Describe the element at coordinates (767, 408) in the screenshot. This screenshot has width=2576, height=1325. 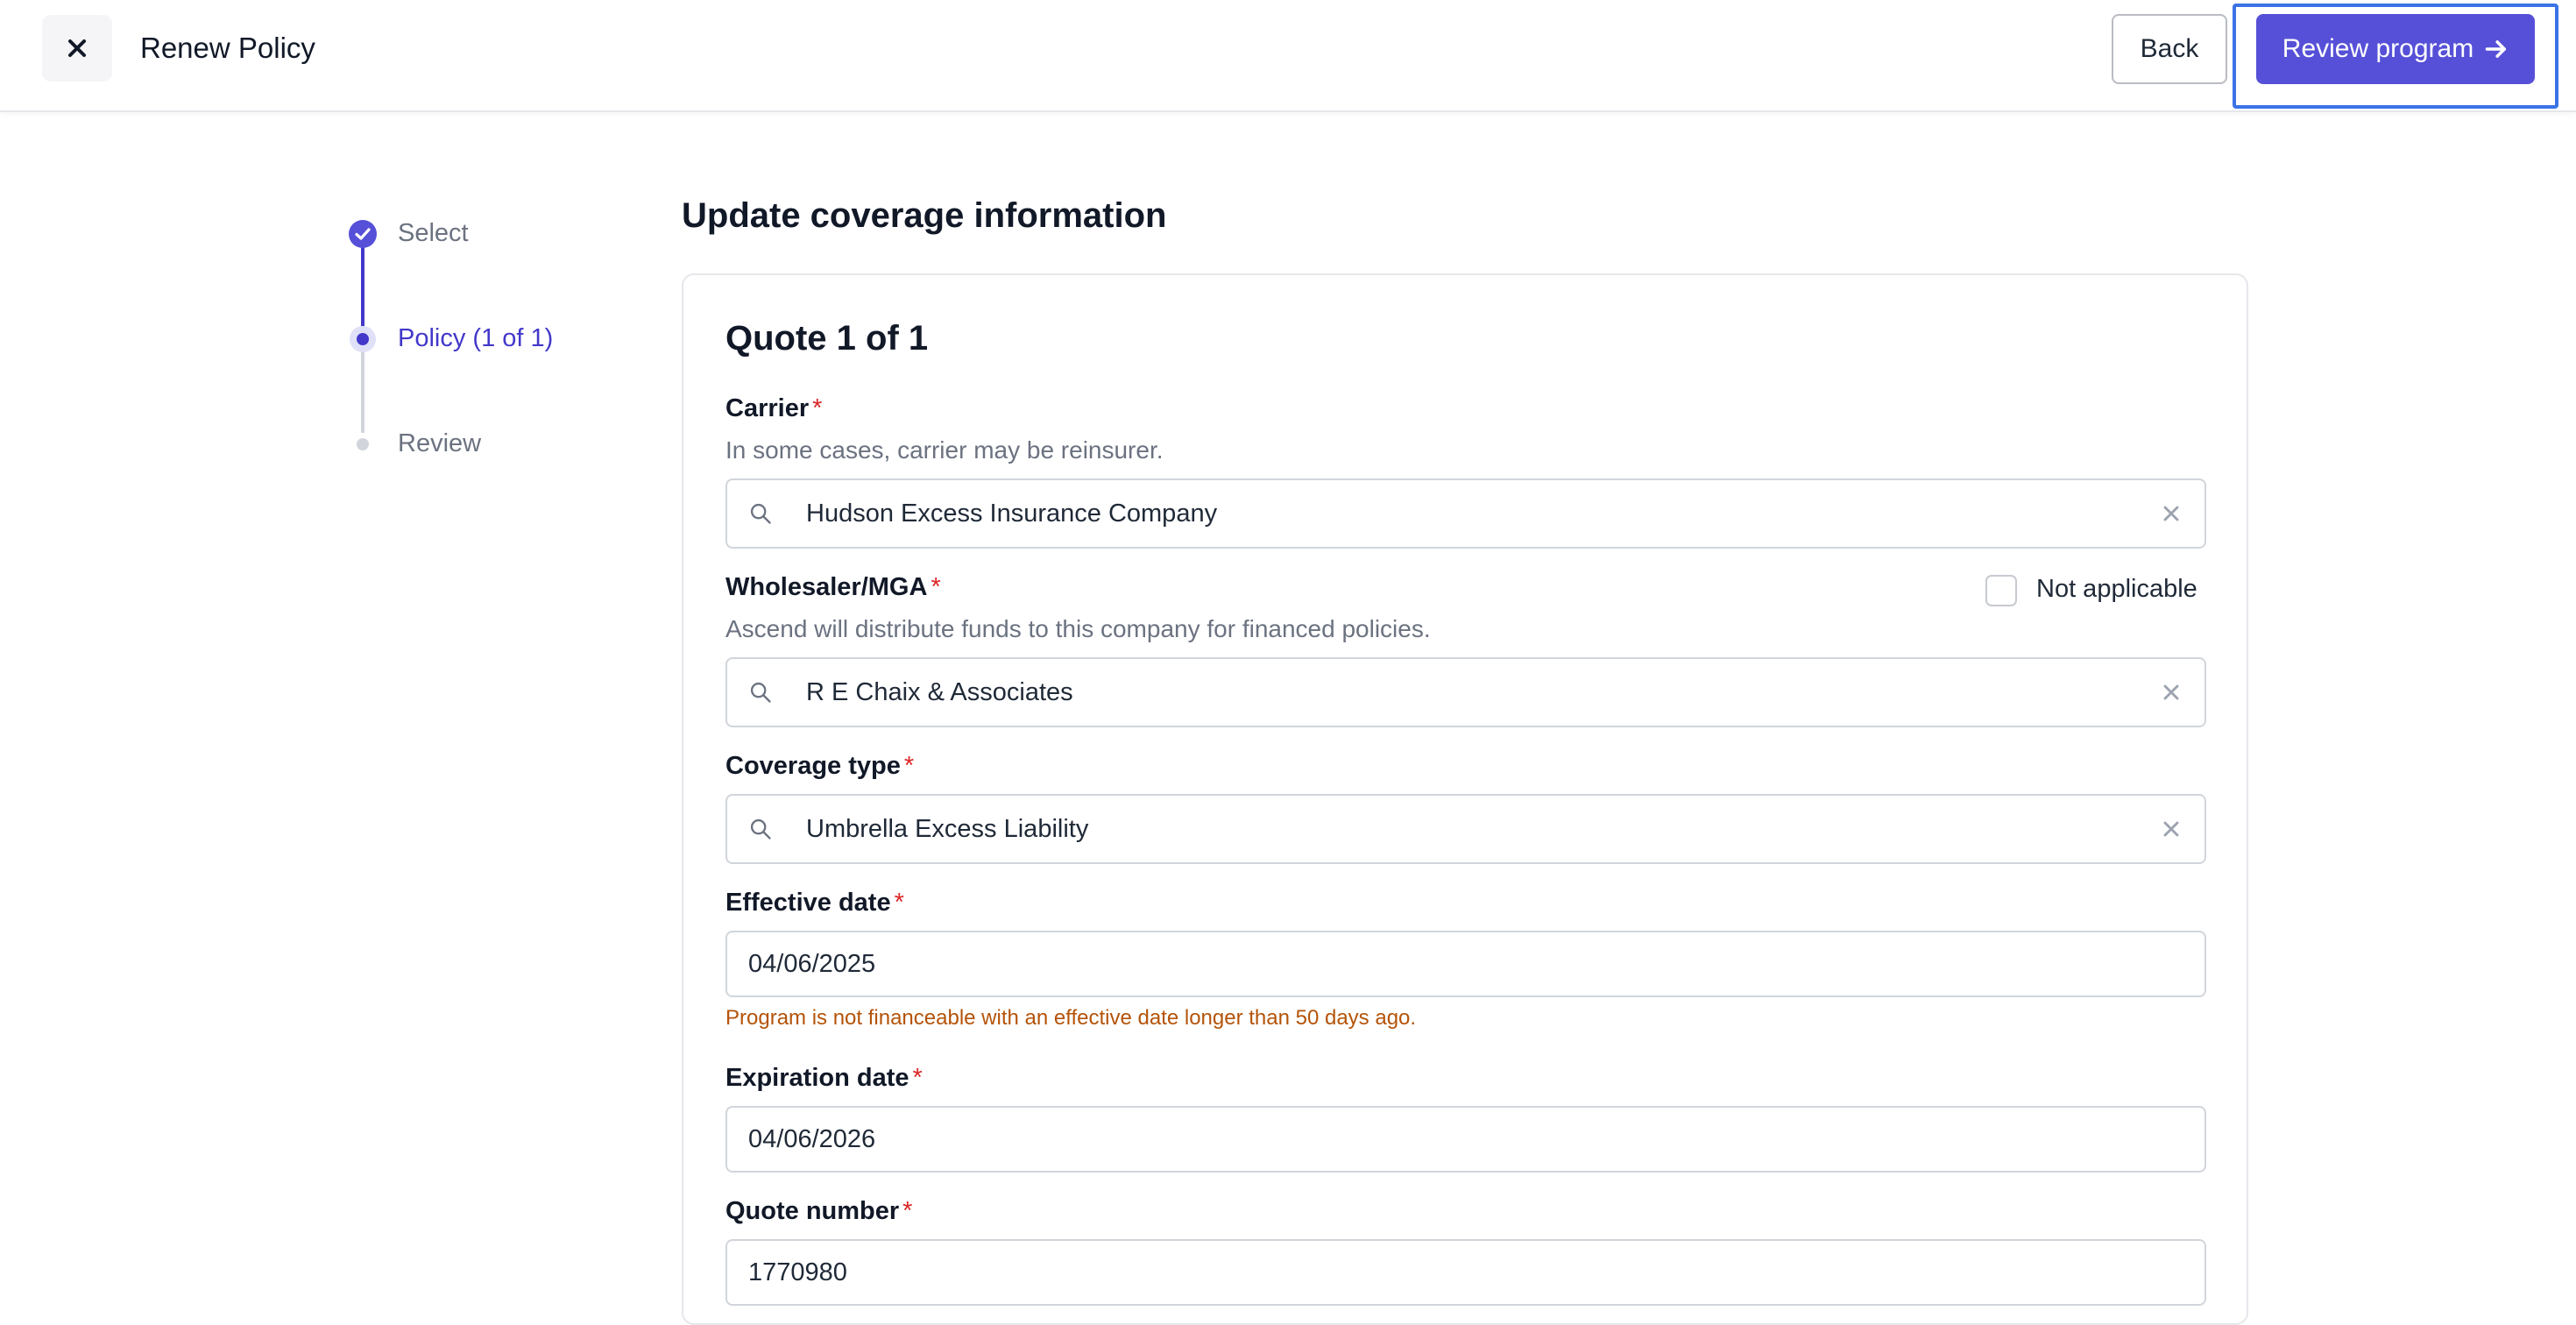
I see `carrier-label-text: Carrier` at that location.